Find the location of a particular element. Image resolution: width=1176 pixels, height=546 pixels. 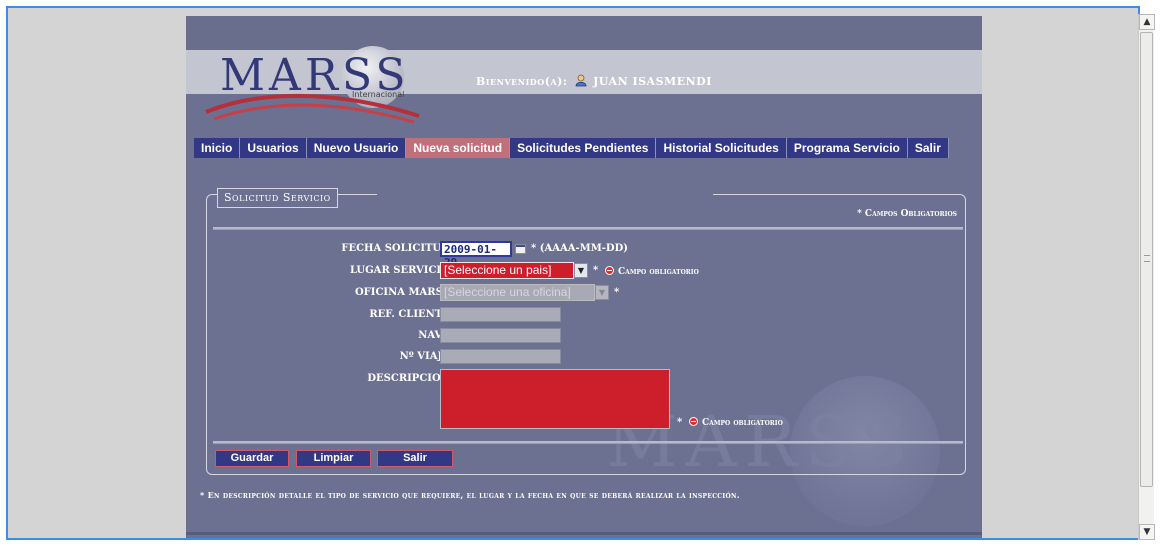

scroll-up-icon: ▲ is located at coordinates (1147, 22).